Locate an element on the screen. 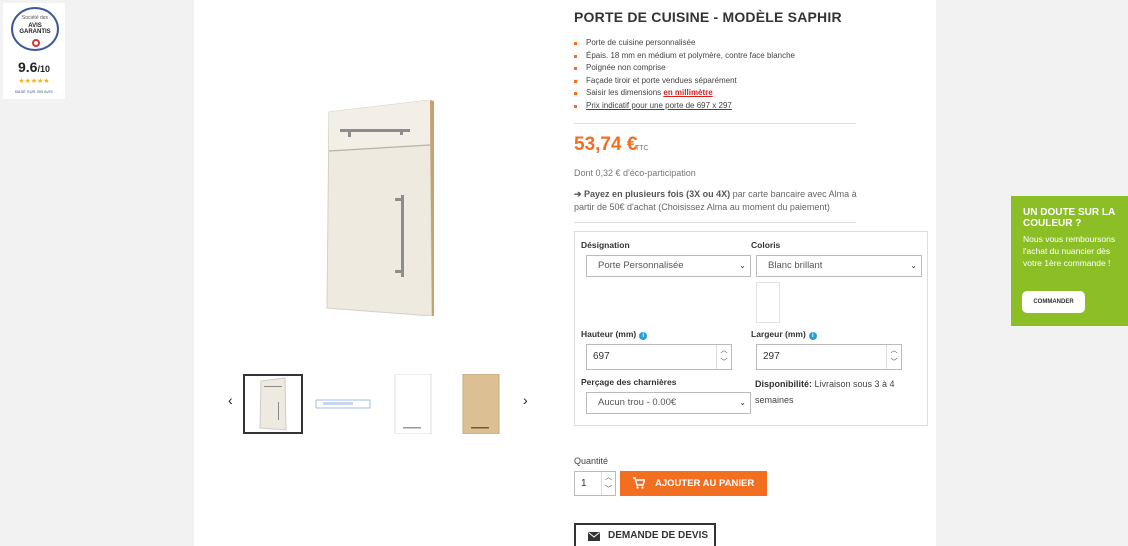 The width and height of the screenshot is (1128, 546). badge-line2: AVIS GARANTIS is located at coordinates (35, 29).